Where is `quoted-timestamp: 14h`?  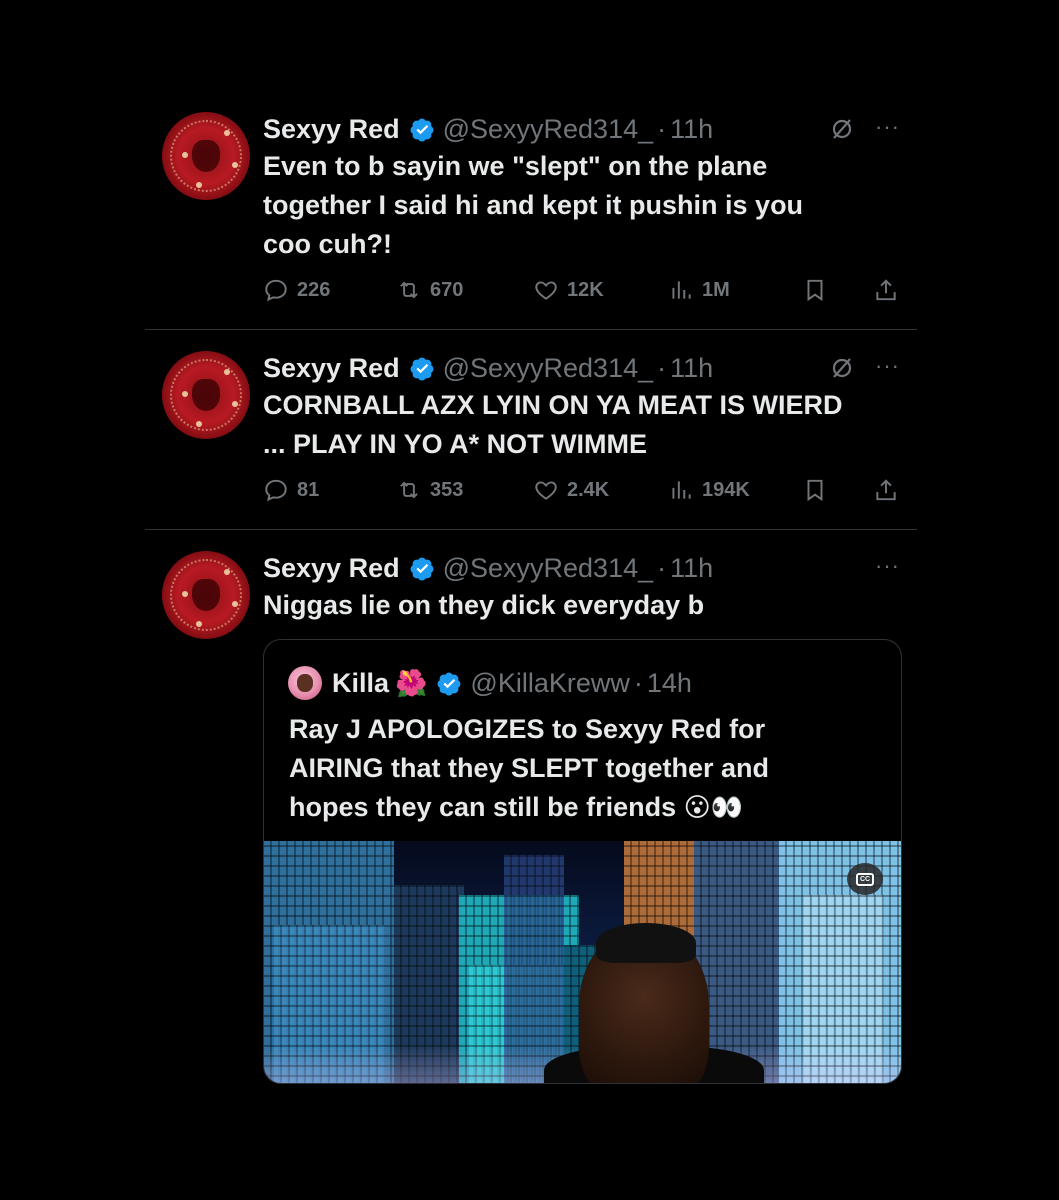 quoted-timestamp: 14h is located at coordinates (669, 683).